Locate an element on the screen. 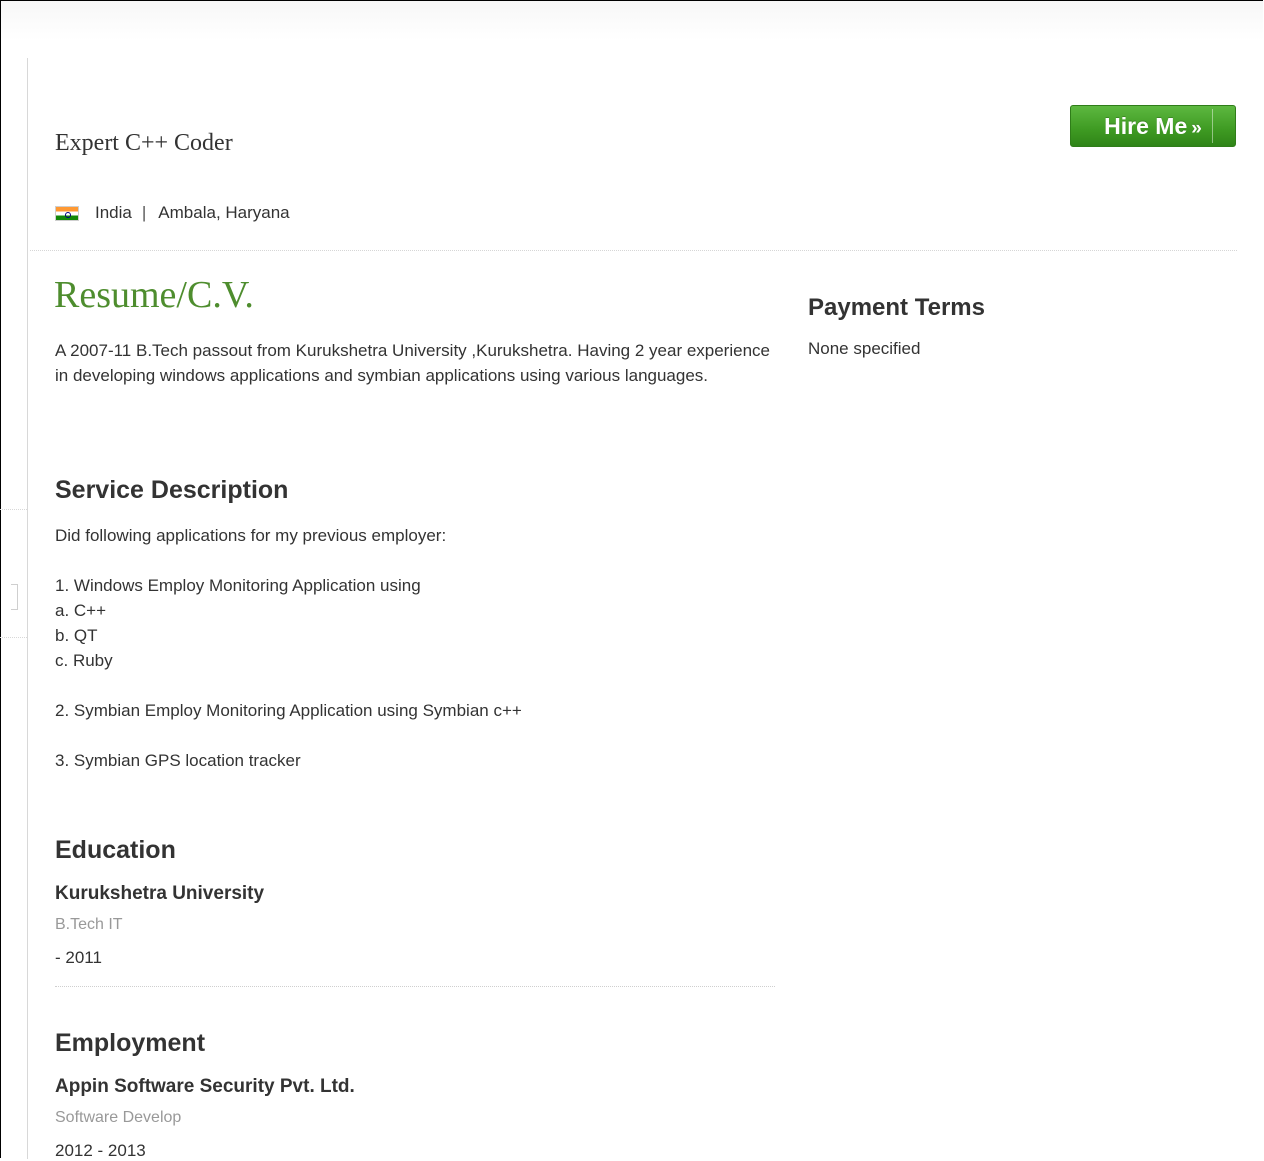  education-divider is located at coordinates (415, 986).